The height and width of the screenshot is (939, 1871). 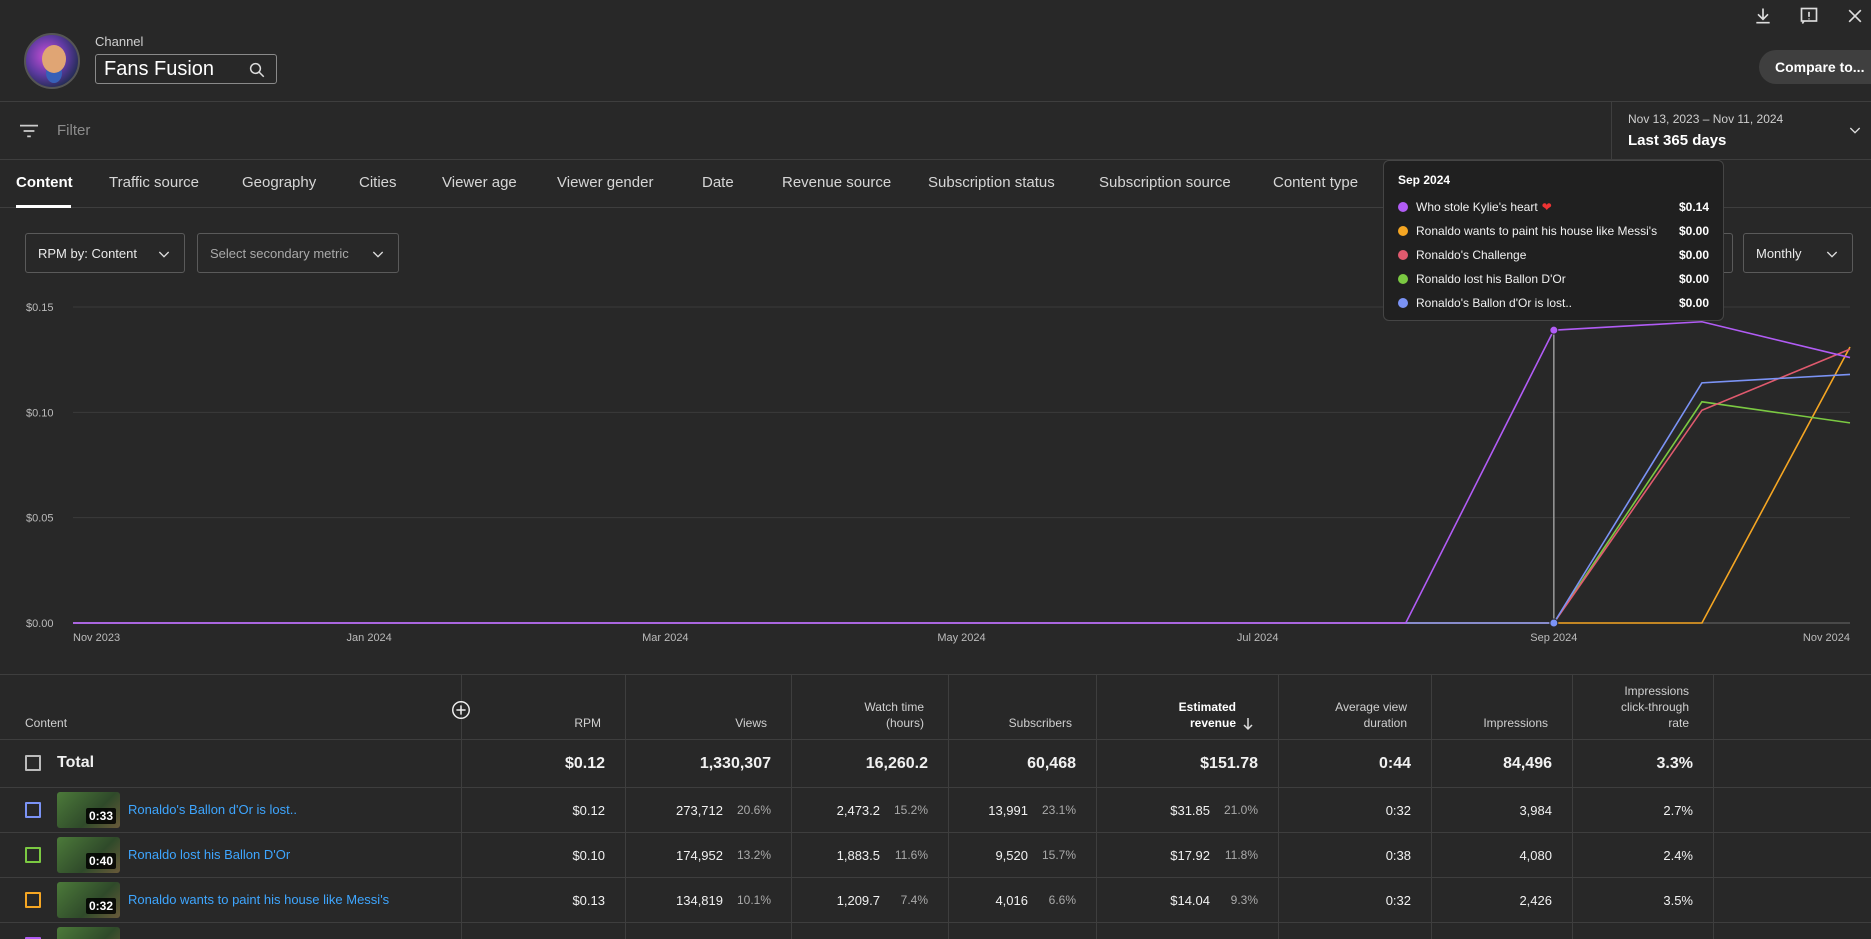 I want to click on channel-label: Channel, so click(x=119, y=41).